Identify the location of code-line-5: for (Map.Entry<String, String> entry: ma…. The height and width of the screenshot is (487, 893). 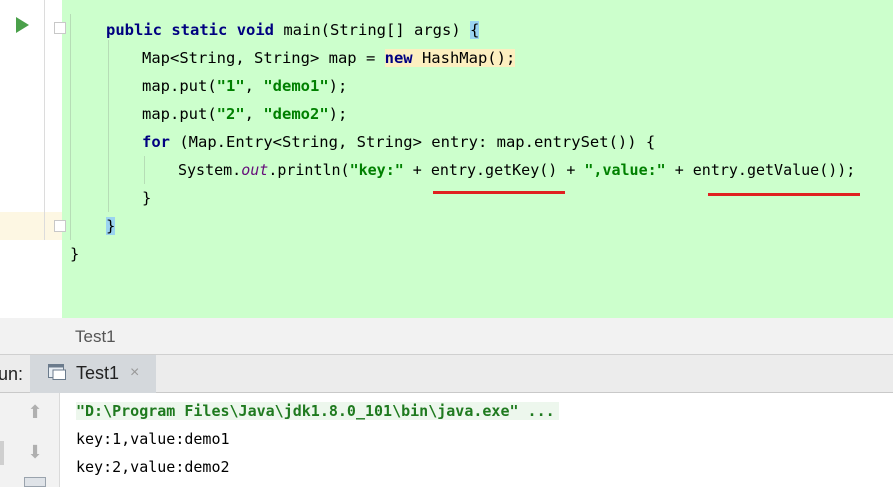
(398, 142).